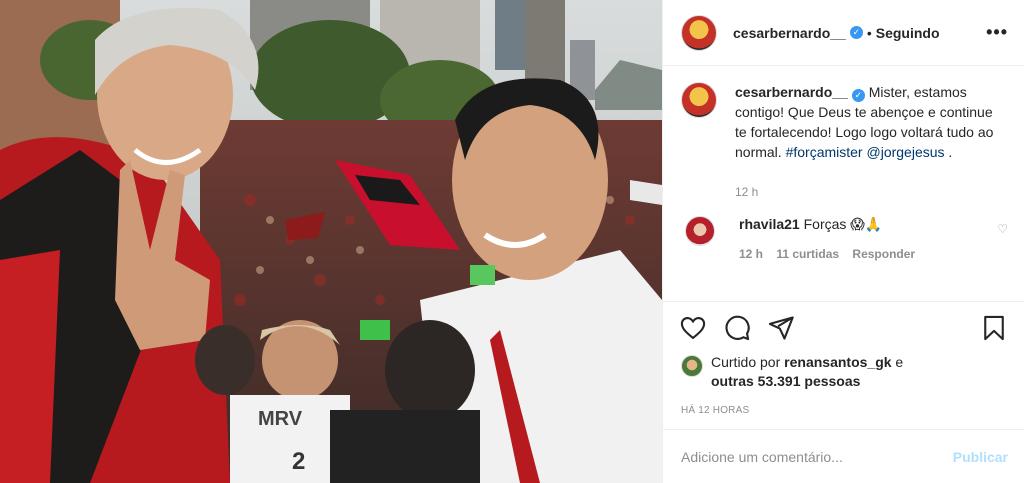 This screenshot has height=483, width=1024. Describe the element at coordinates (837, 362) in the screenshot. I see `liker-username: renansantos_gk` at that location.